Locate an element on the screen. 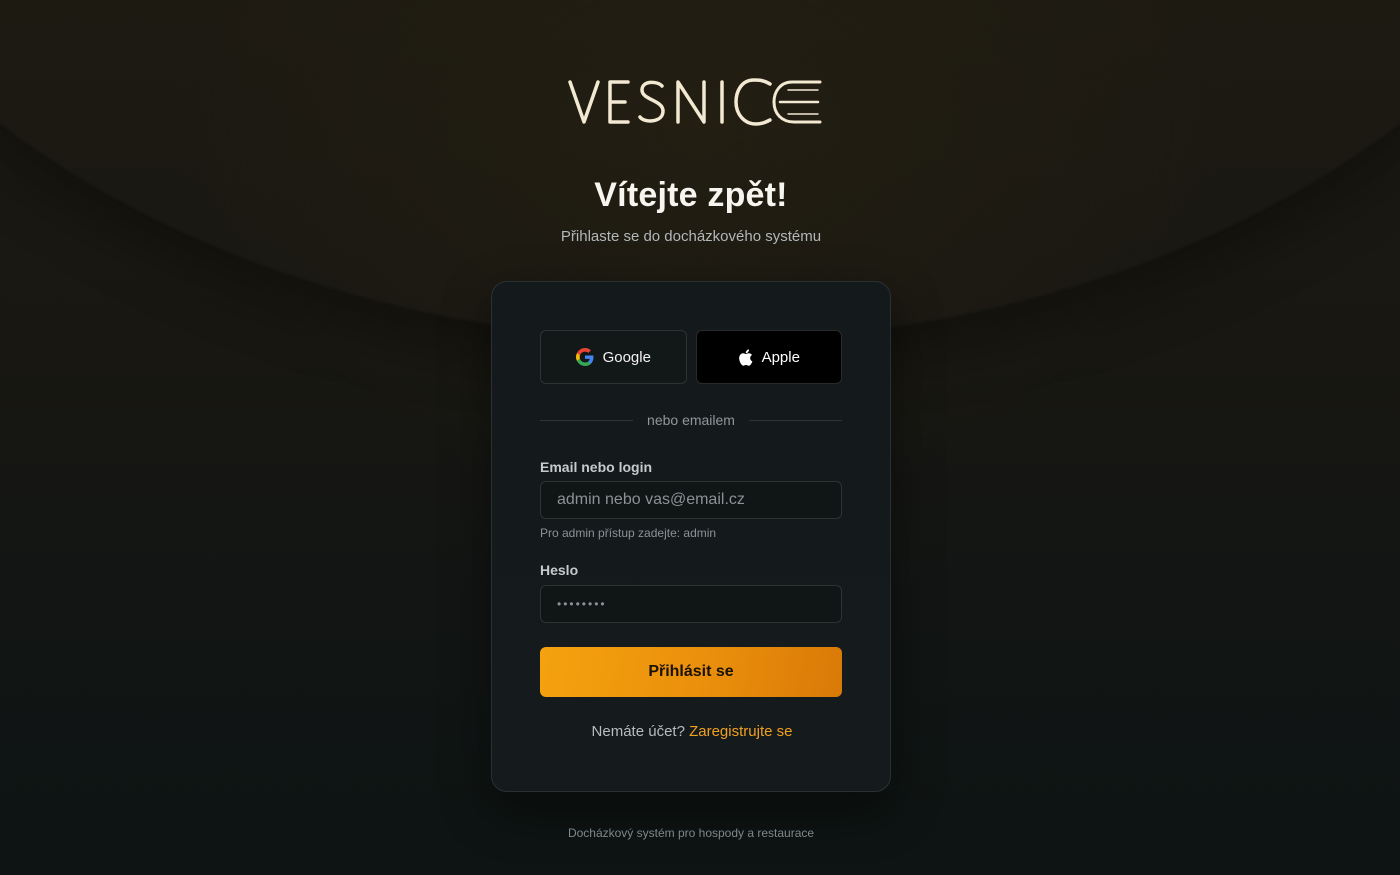 This screenshot has height=875, width=1400. page-title: Vítejte zpět! is located at coordinates (691, 195).